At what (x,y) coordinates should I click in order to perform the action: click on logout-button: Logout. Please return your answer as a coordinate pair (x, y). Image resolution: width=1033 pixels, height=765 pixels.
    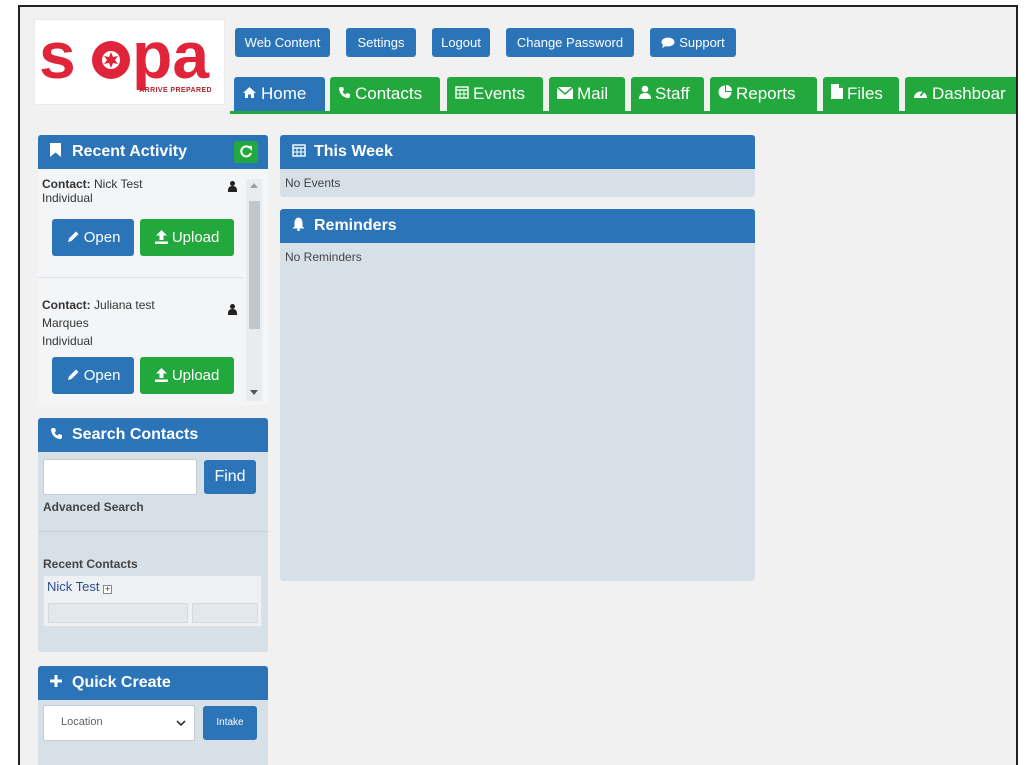
    Looking at the image, I should click on (461, 42).